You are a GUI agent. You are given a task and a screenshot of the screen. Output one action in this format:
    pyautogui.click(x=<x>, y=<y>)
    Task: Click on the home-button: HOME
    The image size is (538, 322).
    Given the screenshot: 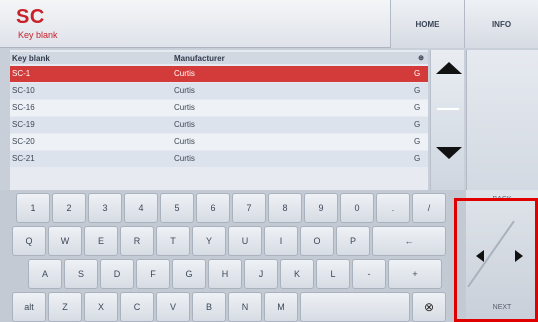 What is the action you would take?
    pyautogui.click(x=427, y=24)
    